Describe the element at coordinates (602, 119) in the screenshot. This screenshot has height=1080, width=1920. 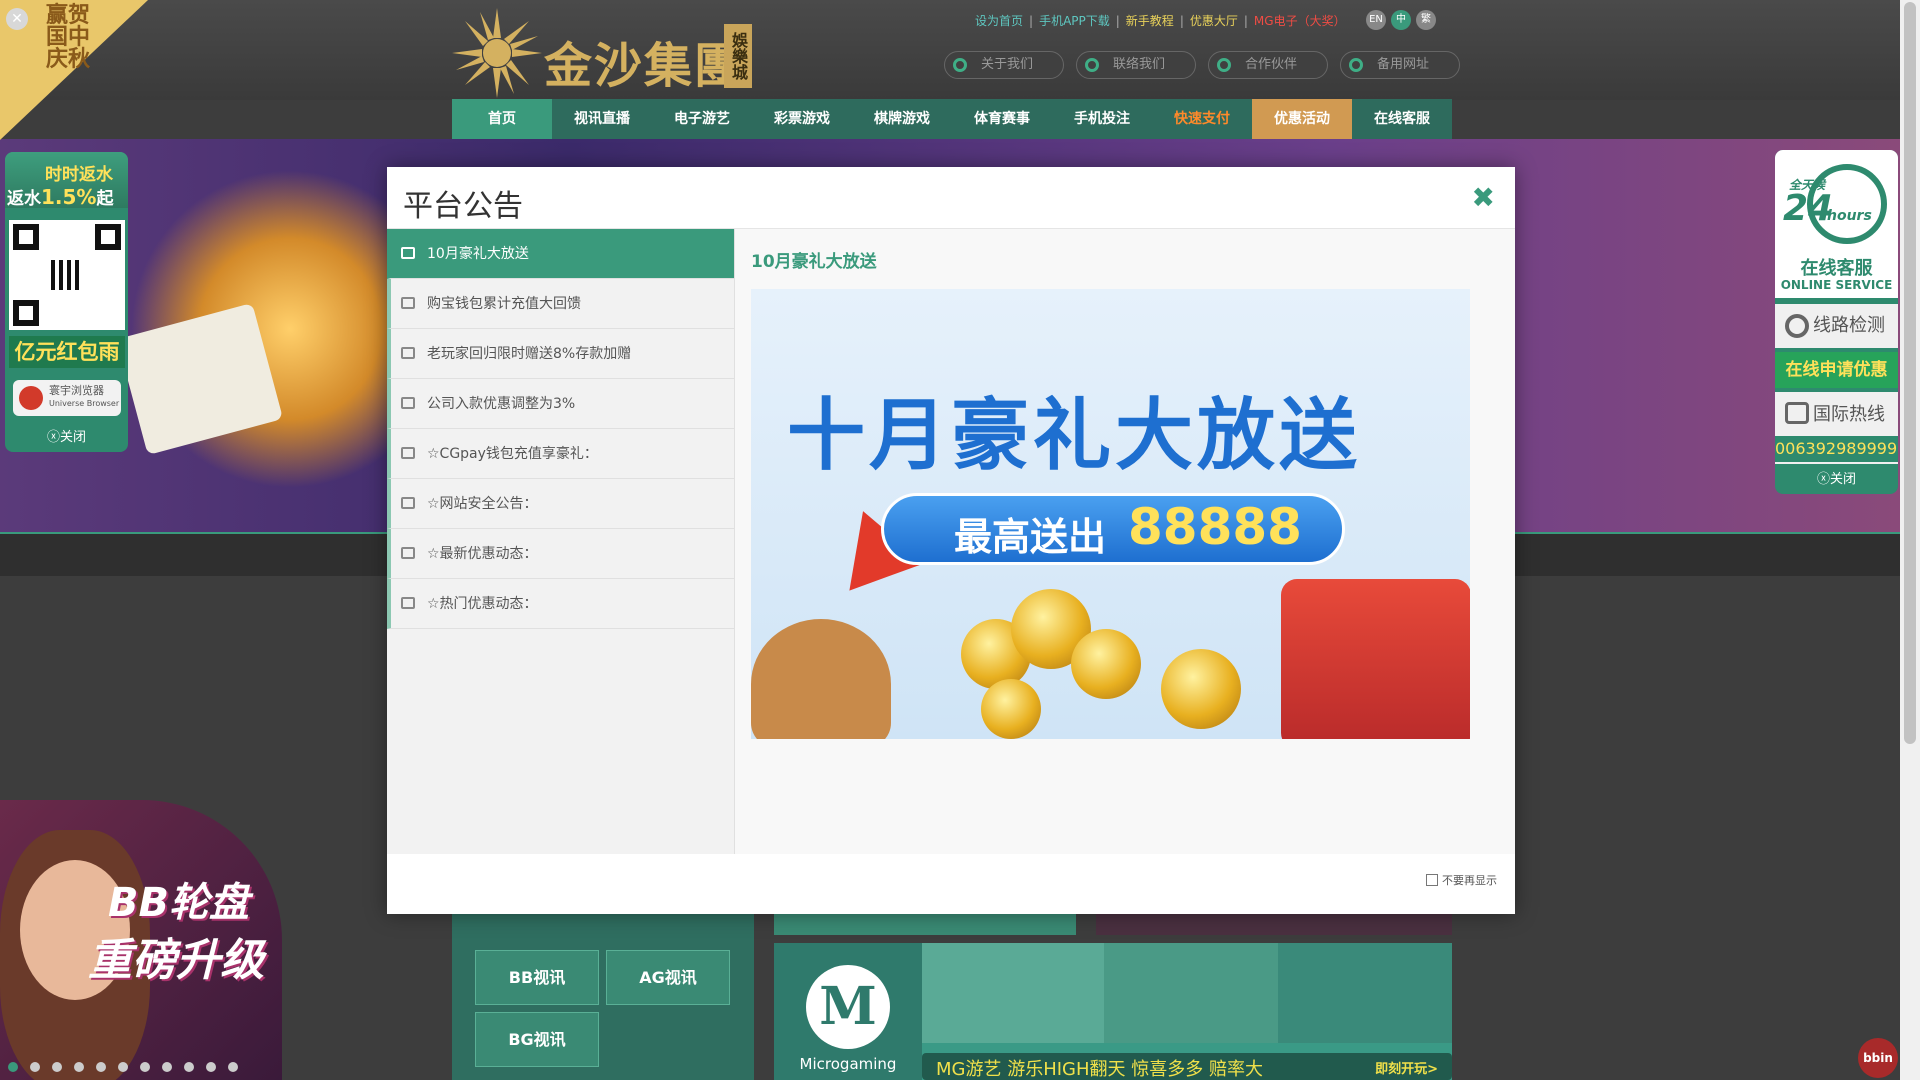
I see `nav-live-video: 视讯直播` at that location.